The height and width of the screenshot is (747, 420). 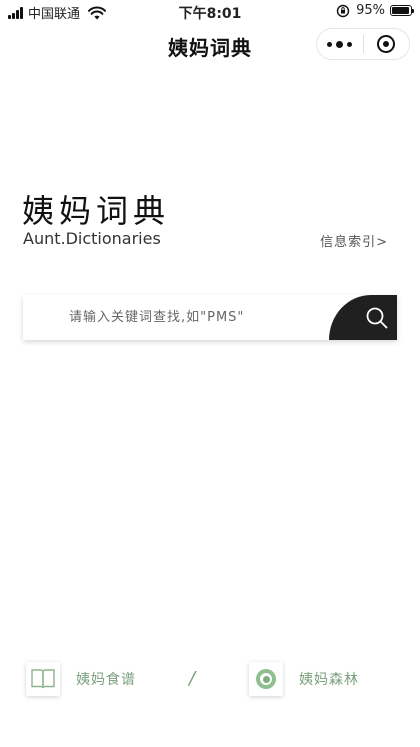 I want to click on search-box, so click(x=210, y=317).